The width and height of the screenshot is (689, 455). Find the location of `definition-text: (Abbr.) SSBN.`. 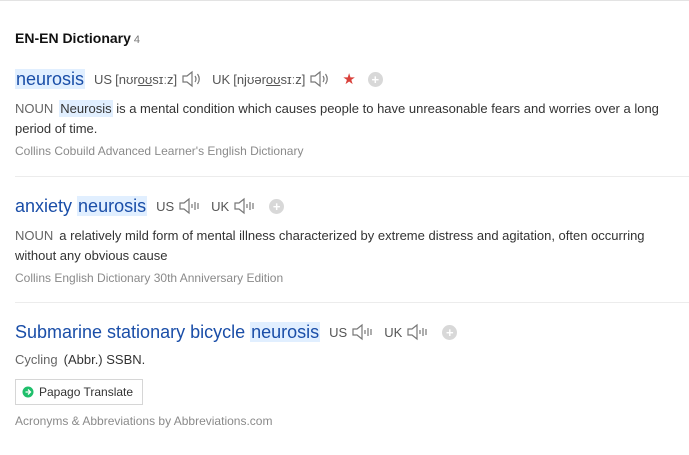

definition-text: (Abbr.) SSBN. is located at coordinates (104, 359).